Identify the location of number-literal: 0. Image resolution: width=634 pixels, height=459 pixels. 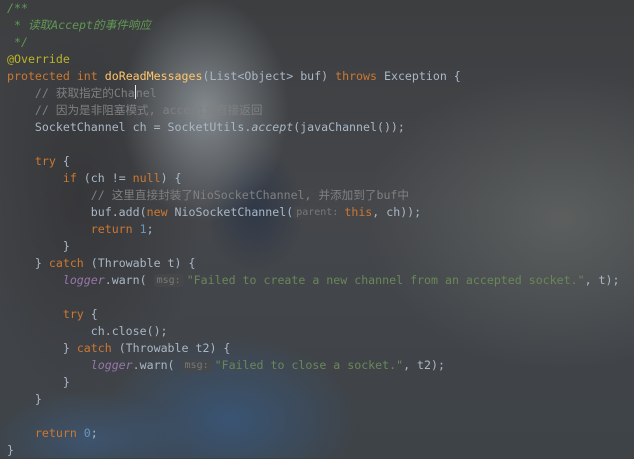
(87, 433).